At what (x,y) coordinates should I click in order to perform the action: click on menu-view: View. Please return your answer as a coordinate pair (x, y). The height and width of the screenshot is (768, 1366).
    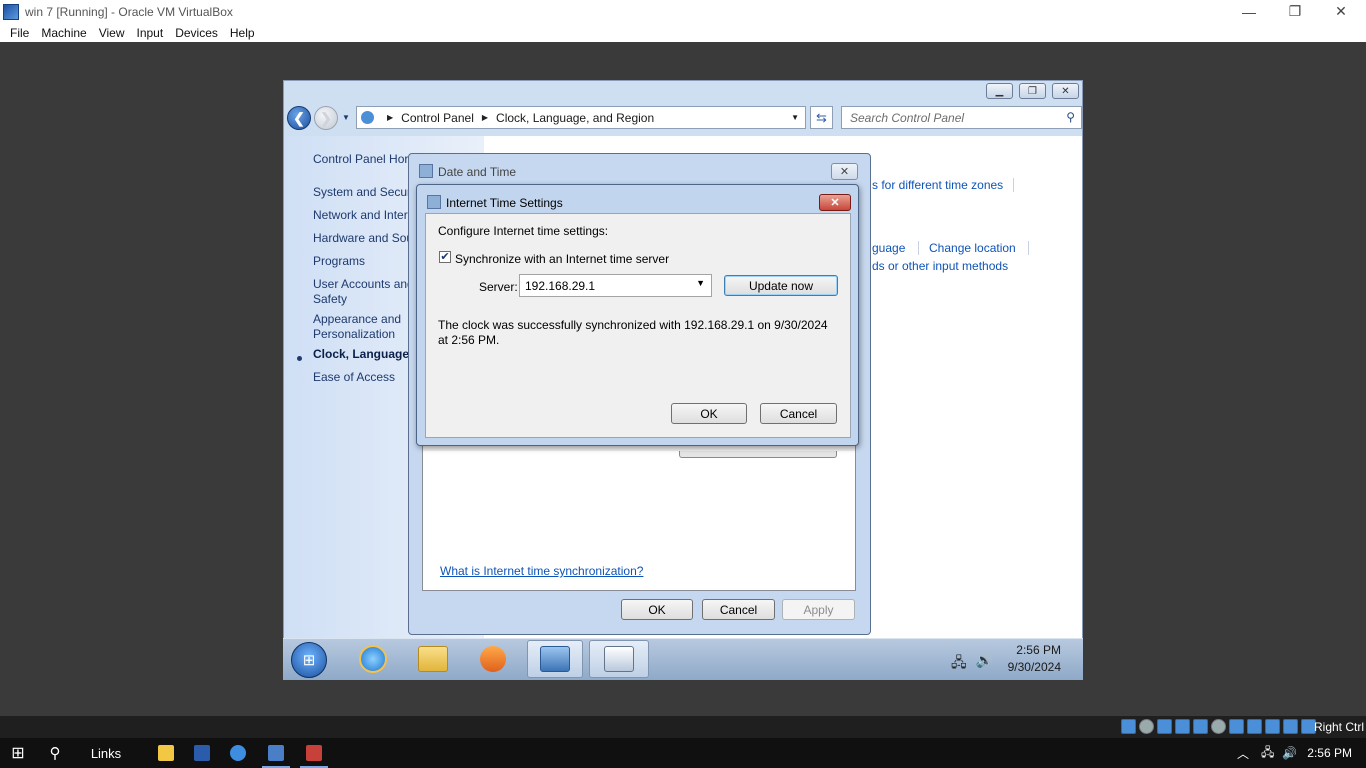
    Looking at the image, I should click on (112, 33).